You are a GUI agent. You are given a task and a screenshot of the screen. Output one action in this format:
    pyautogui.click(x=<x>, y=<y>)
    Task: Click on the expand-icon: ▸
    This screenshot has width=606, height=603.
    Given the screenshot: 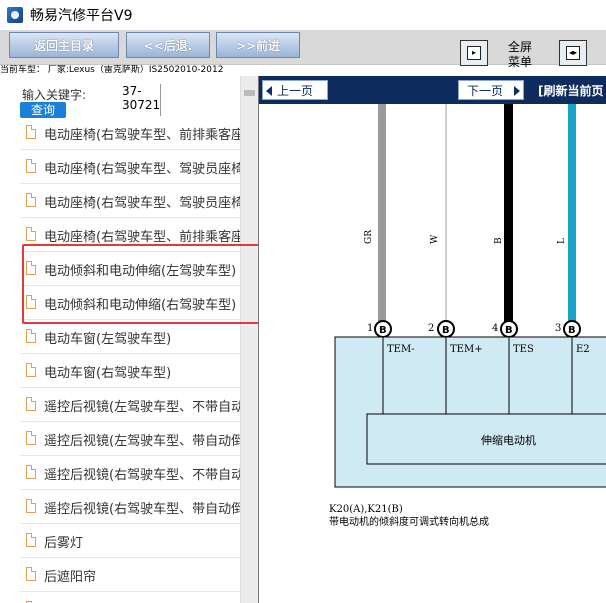 What is the action you would take?
    pyautogui.click(x=474, y=53)
    